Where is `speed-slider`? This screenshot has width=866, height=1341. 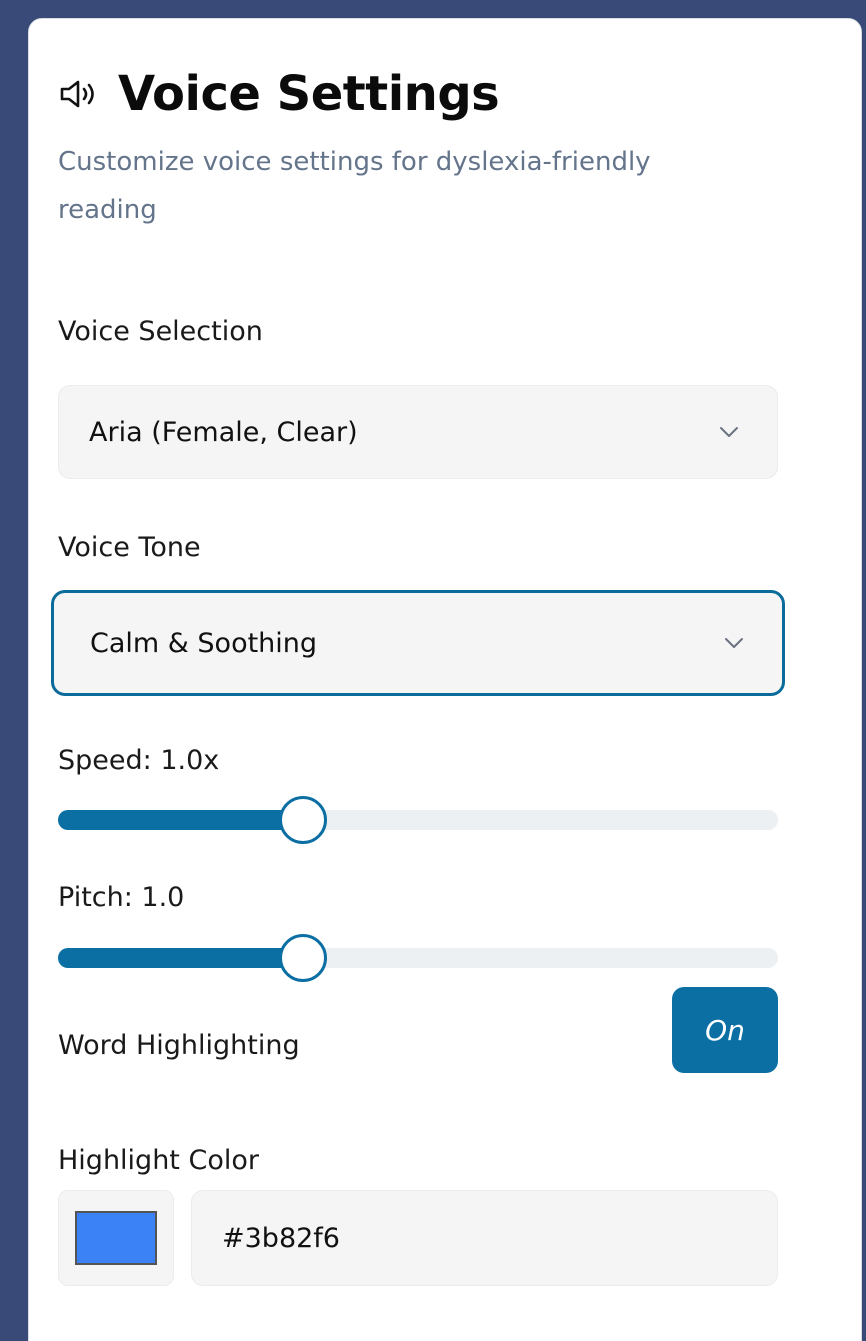 speed-slider is located at coordinates (418, 820).